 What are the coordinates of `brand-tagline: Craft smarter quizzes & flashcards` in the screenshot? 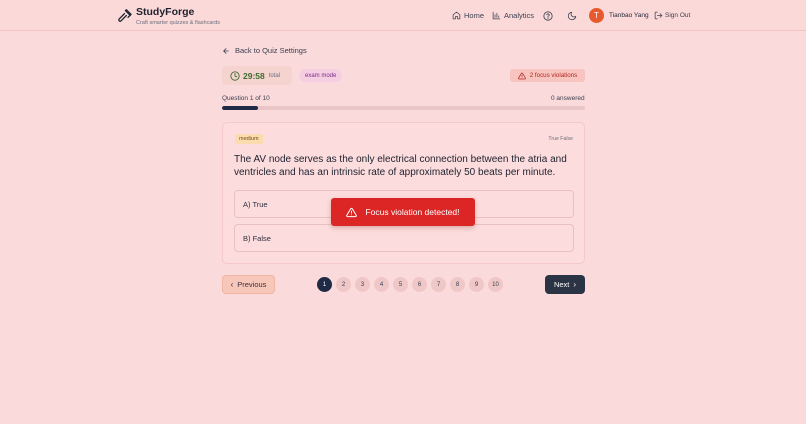 It's located at (178, 23).